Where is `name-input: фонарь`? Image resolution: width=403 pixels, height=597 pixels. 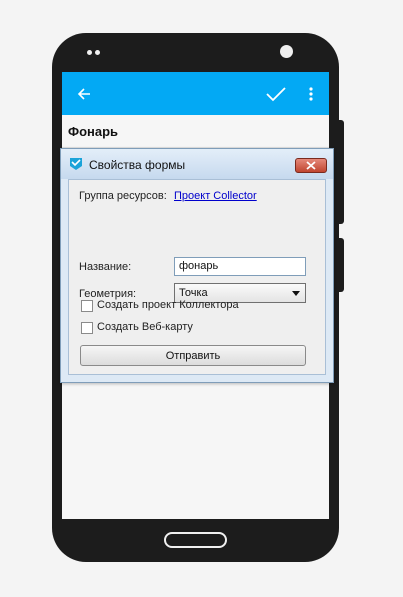
name-input: фонарь is located at coordinates (240, 266).